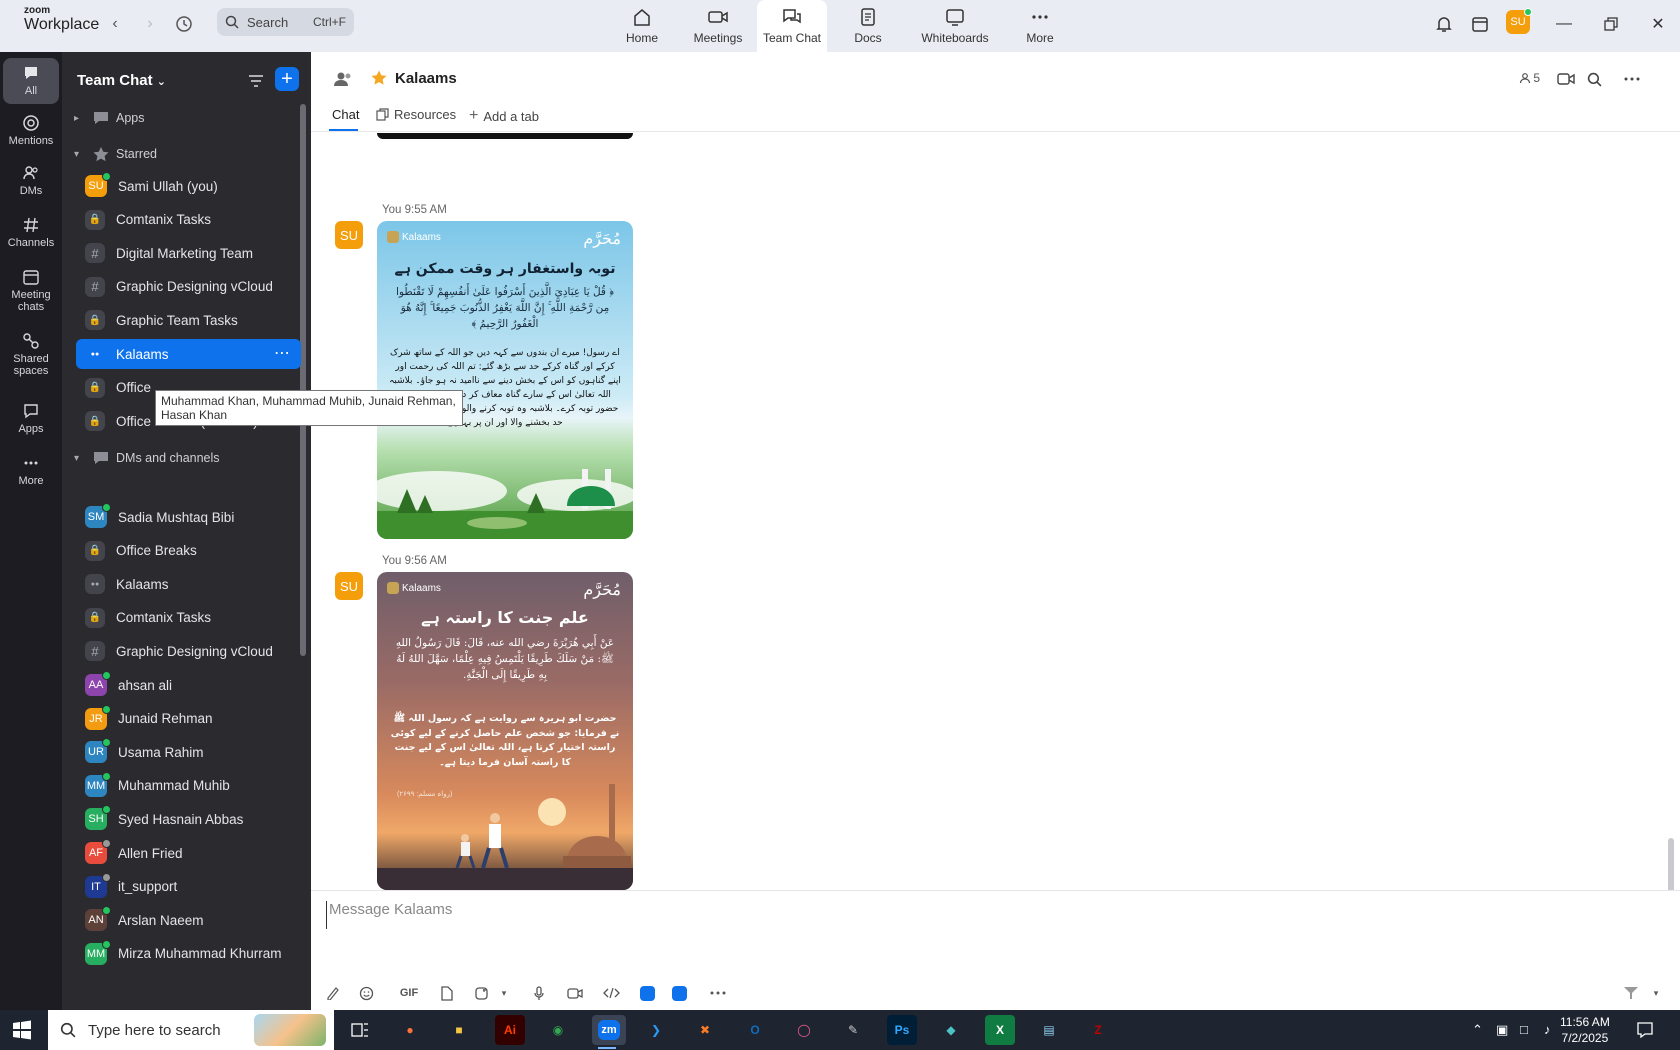  What do you see at coordinates (718, 993) in the screenshot?
I see `more-composer-icon` at bounding box center [718, 993].